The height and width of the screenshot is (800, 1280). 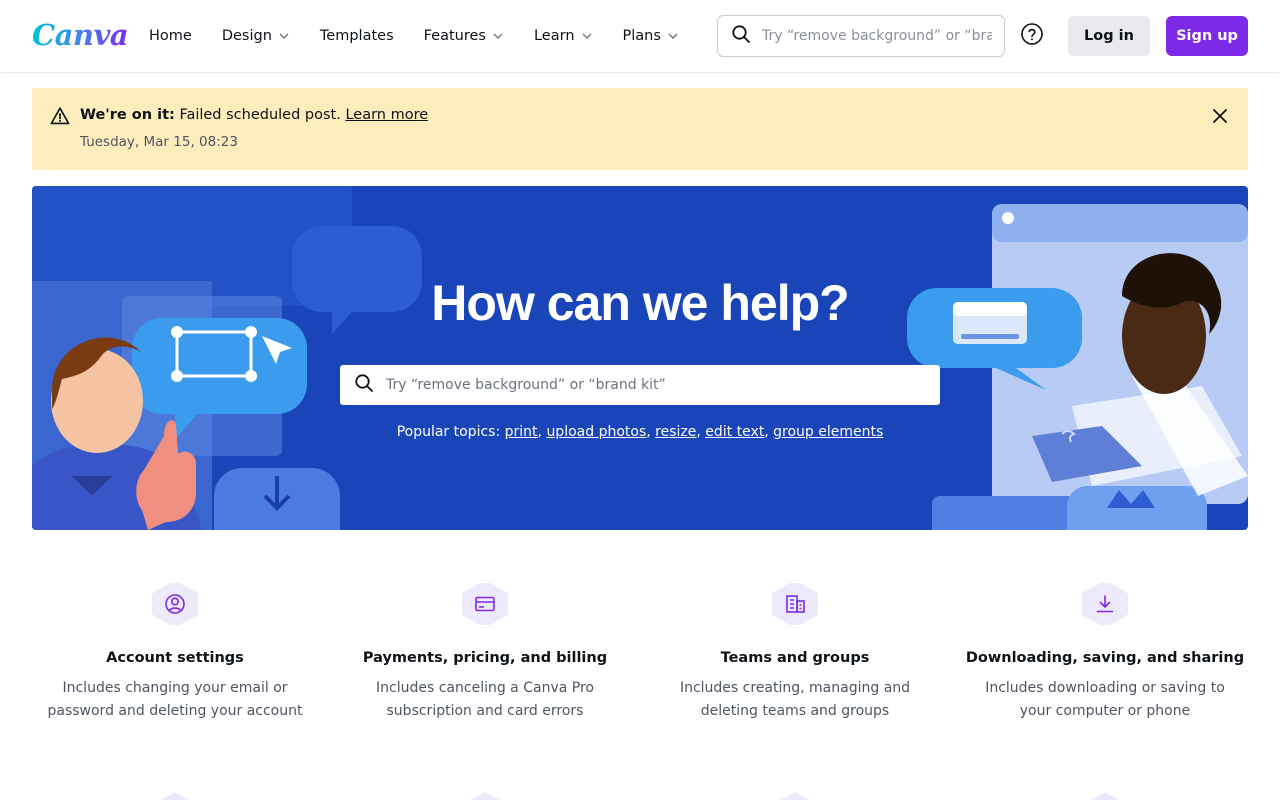 I want to click on topic-link-resize: resize, so click(x=675, y=432).